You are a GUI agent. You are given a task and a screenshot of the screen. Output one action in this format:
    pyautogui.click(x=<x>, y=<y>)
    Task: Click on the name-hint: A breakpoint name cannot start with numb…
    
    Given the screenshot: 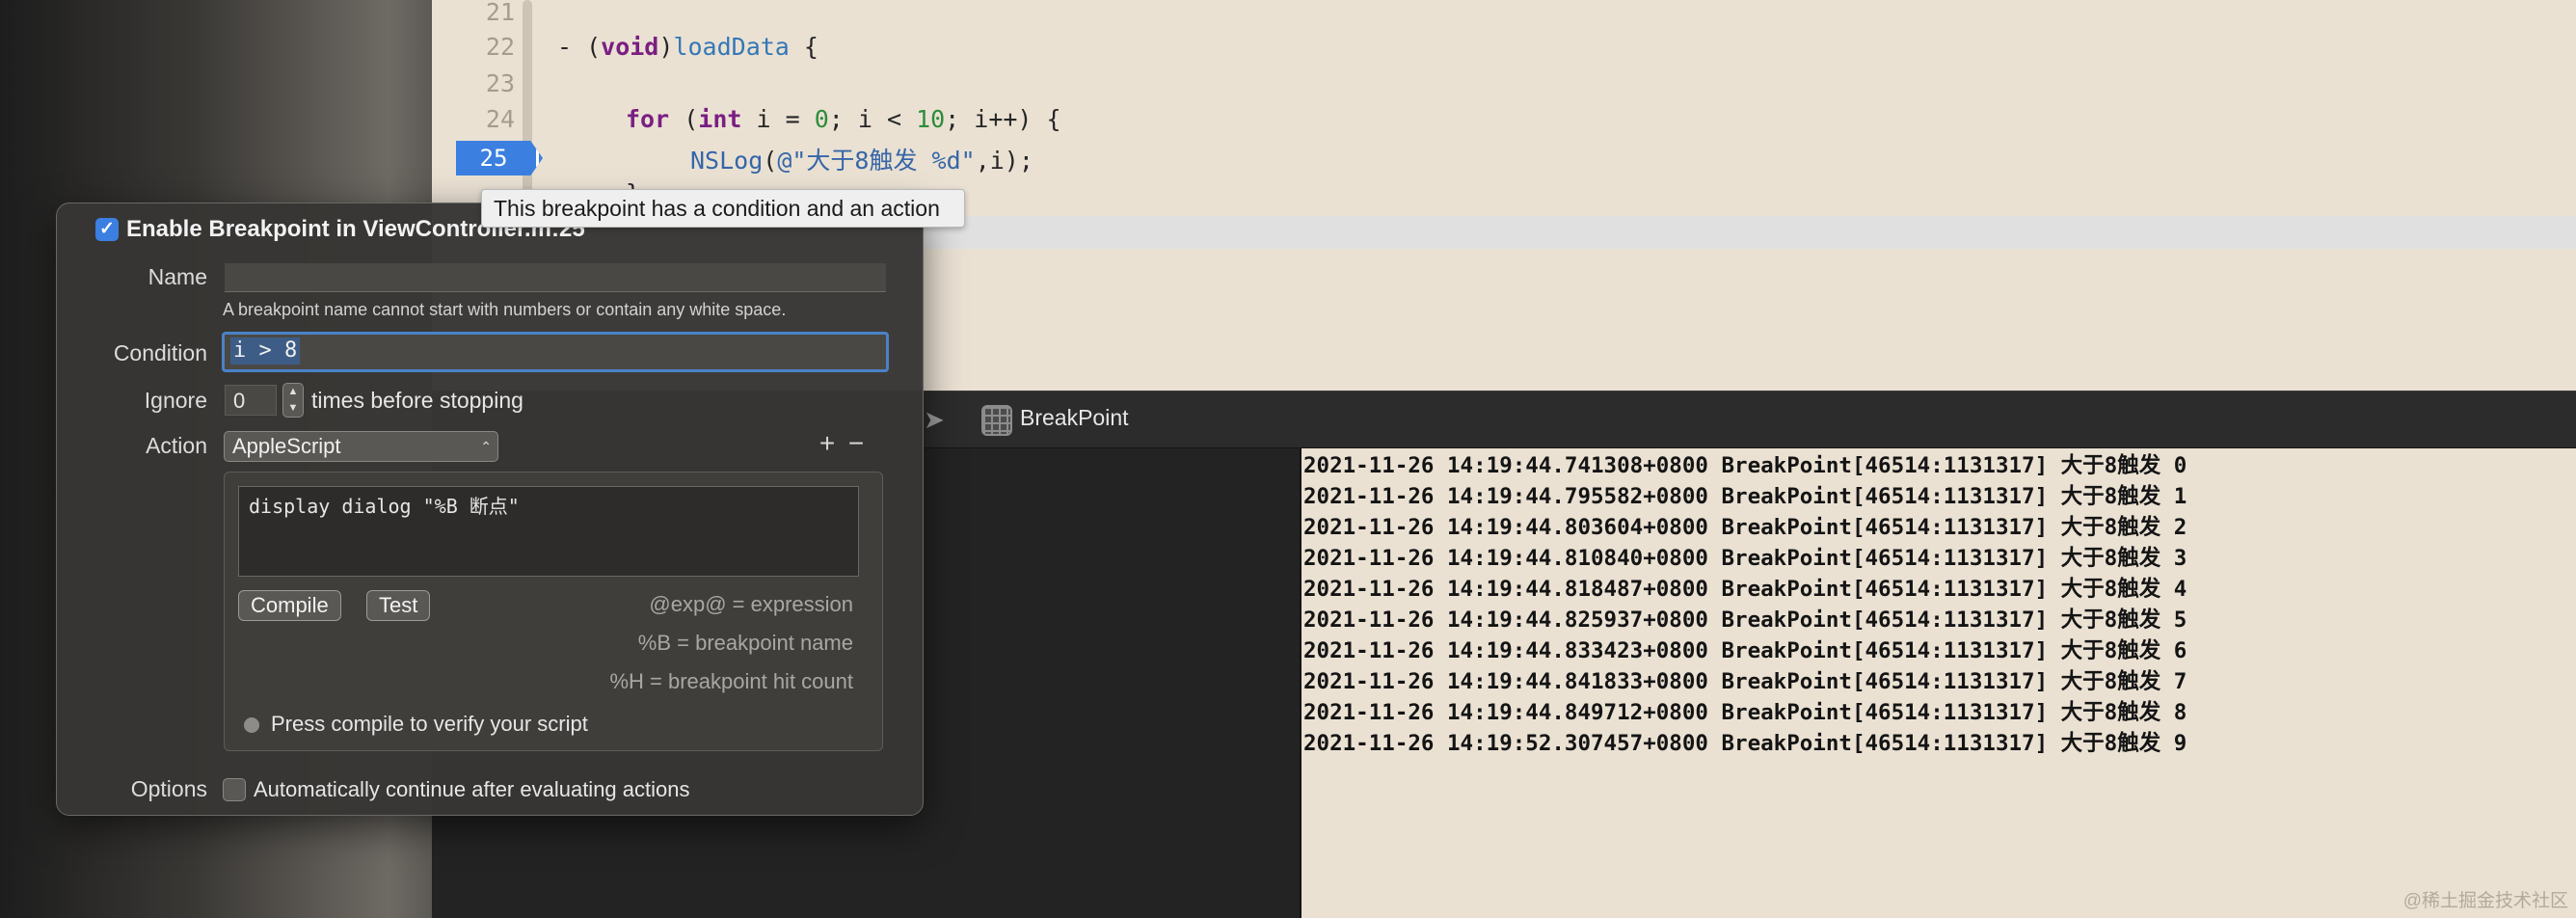 What is the action you would take?
    pyautogui.click(x=505, y=309)
    